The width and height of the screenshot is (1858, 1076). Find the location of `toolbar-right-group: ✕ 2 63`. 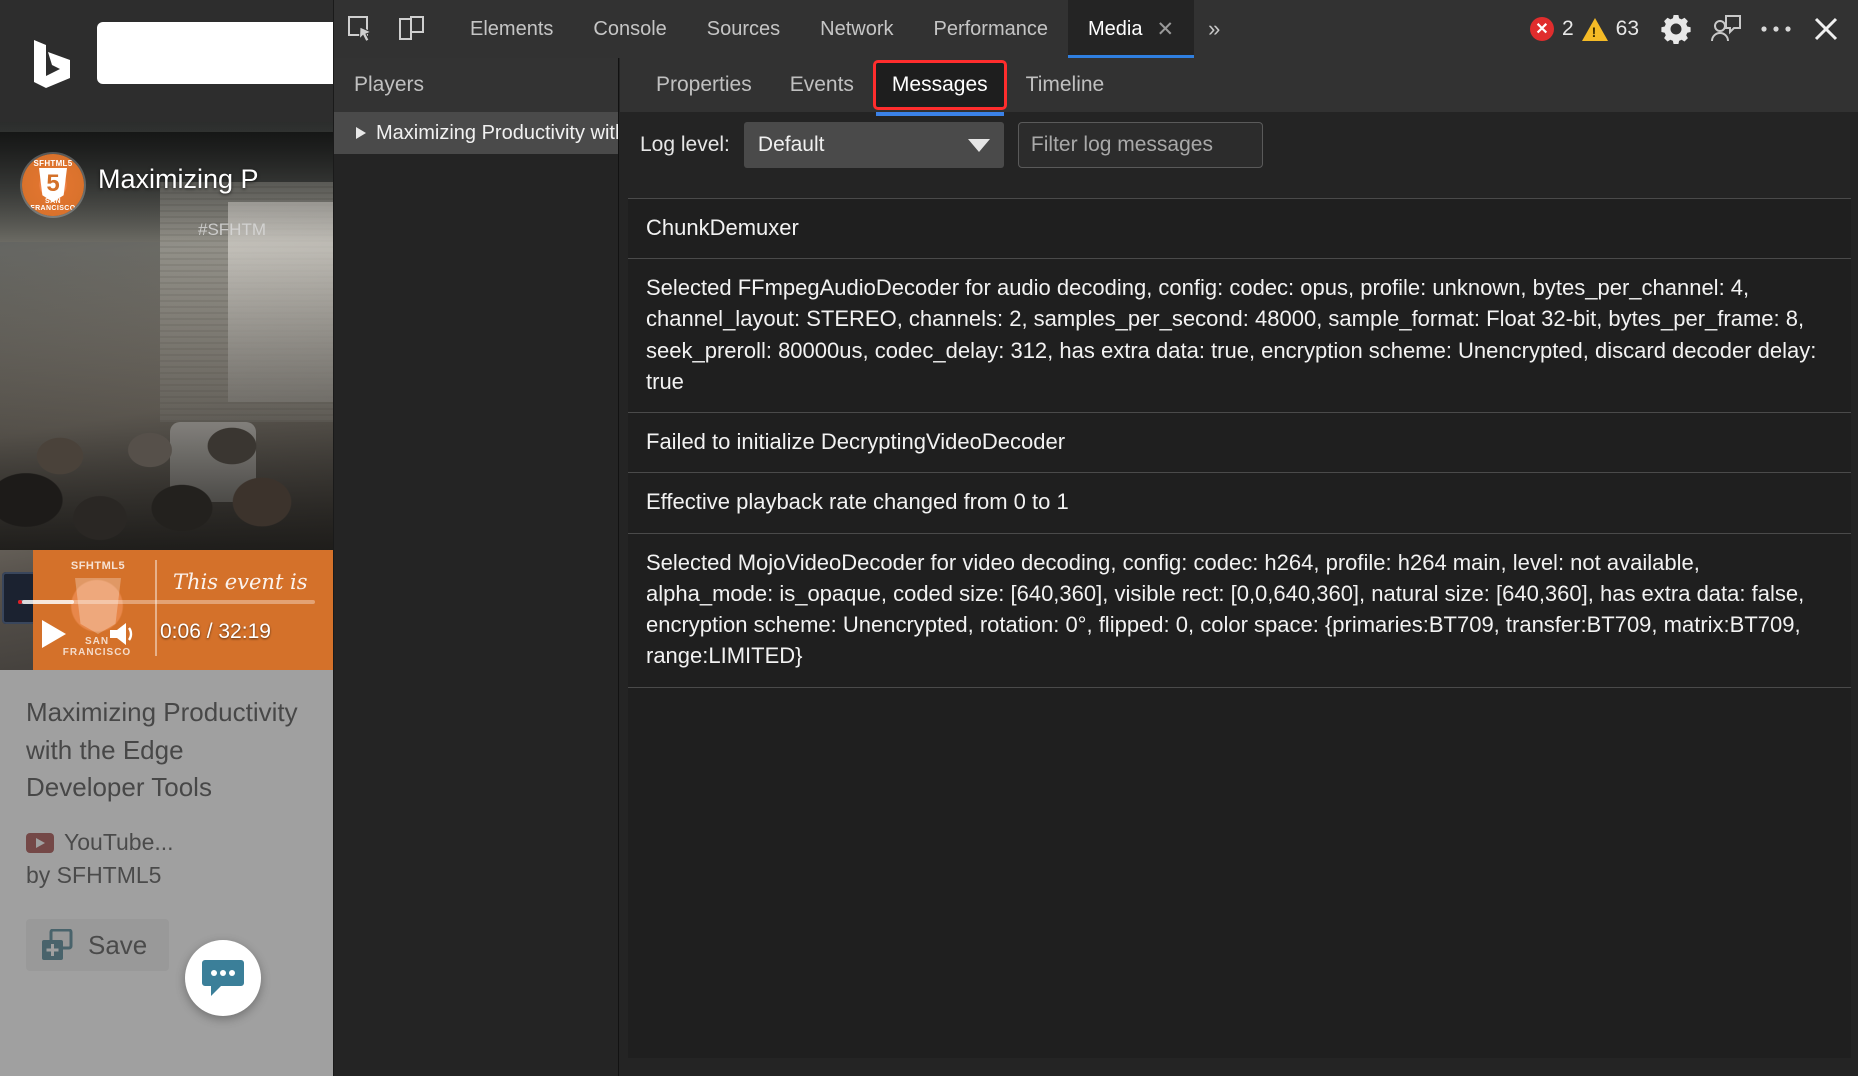

toolbar-right-group: ✕ 2 63 is located at coordinates (1689, 29).